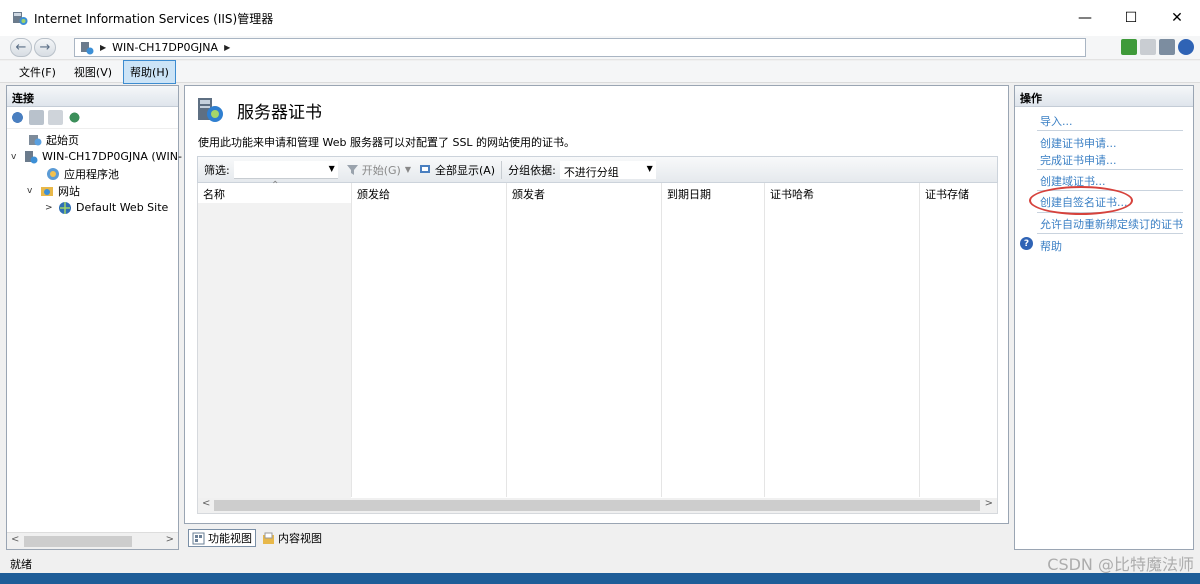  What do you see at coordinates (1026, 243) in the screenshot?
I see `help-icon: ?` at bounding box center [1026, 243].